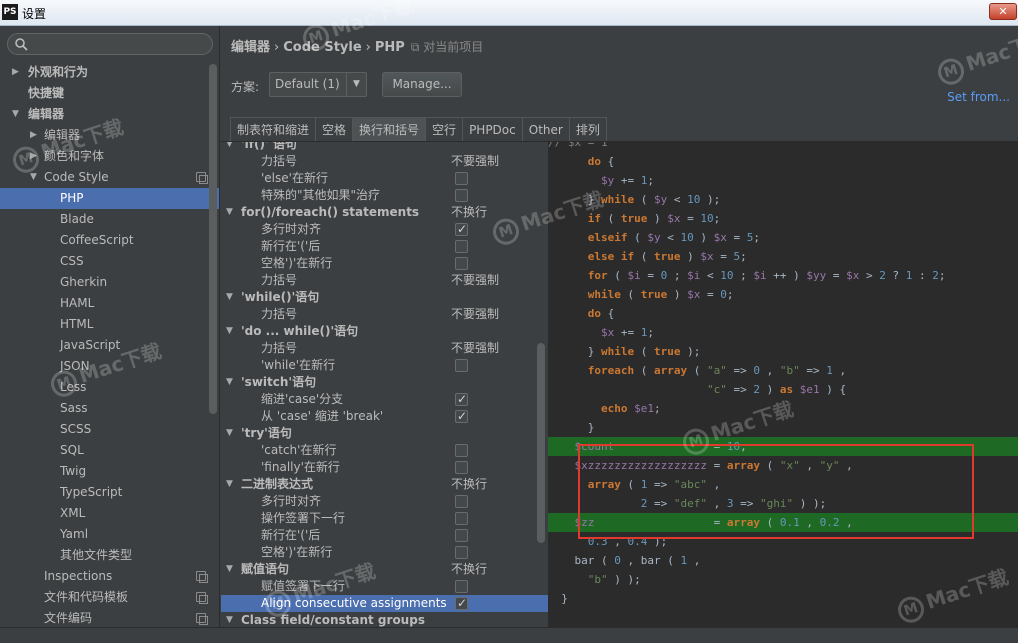 The image size is (1018, 643). Describe the element at coordinates (384, 399) in the screenshot. I see `option-row: 缩进'case'分支` at that location.